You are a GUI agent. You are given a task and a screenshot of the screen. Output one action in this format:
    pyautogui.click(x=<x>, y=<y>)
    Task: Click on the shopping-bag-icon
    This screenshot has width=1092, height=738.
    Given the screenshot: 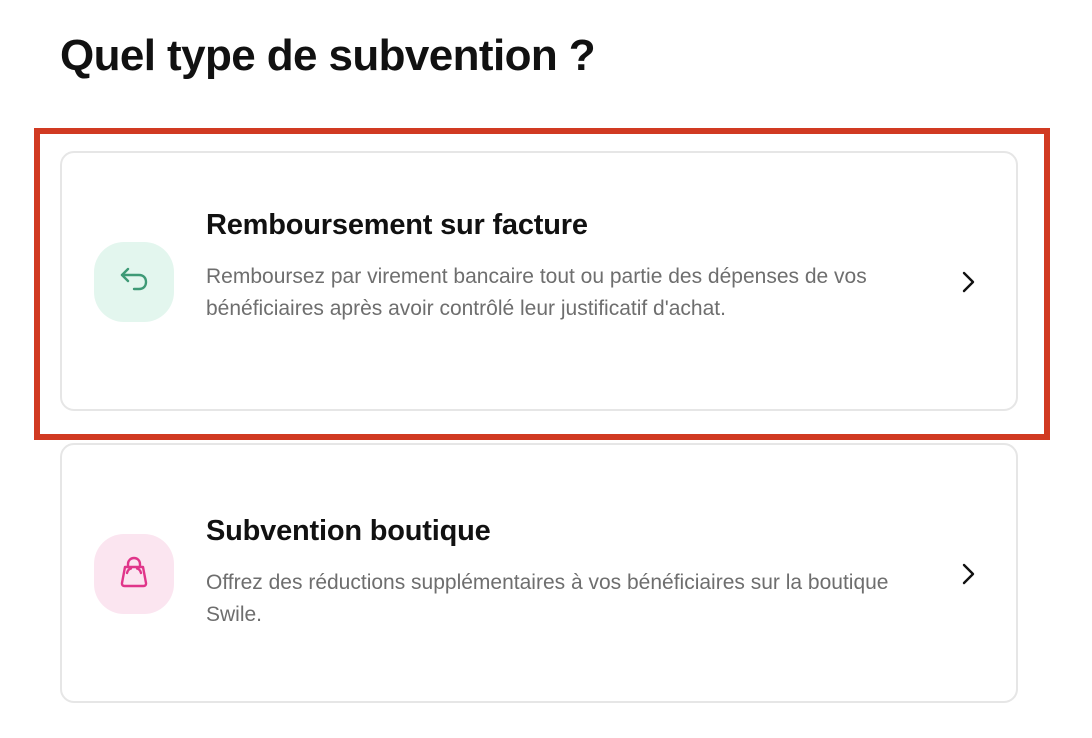 What is the action you would take?
    pyautogui.click(x=134, y=574)
    